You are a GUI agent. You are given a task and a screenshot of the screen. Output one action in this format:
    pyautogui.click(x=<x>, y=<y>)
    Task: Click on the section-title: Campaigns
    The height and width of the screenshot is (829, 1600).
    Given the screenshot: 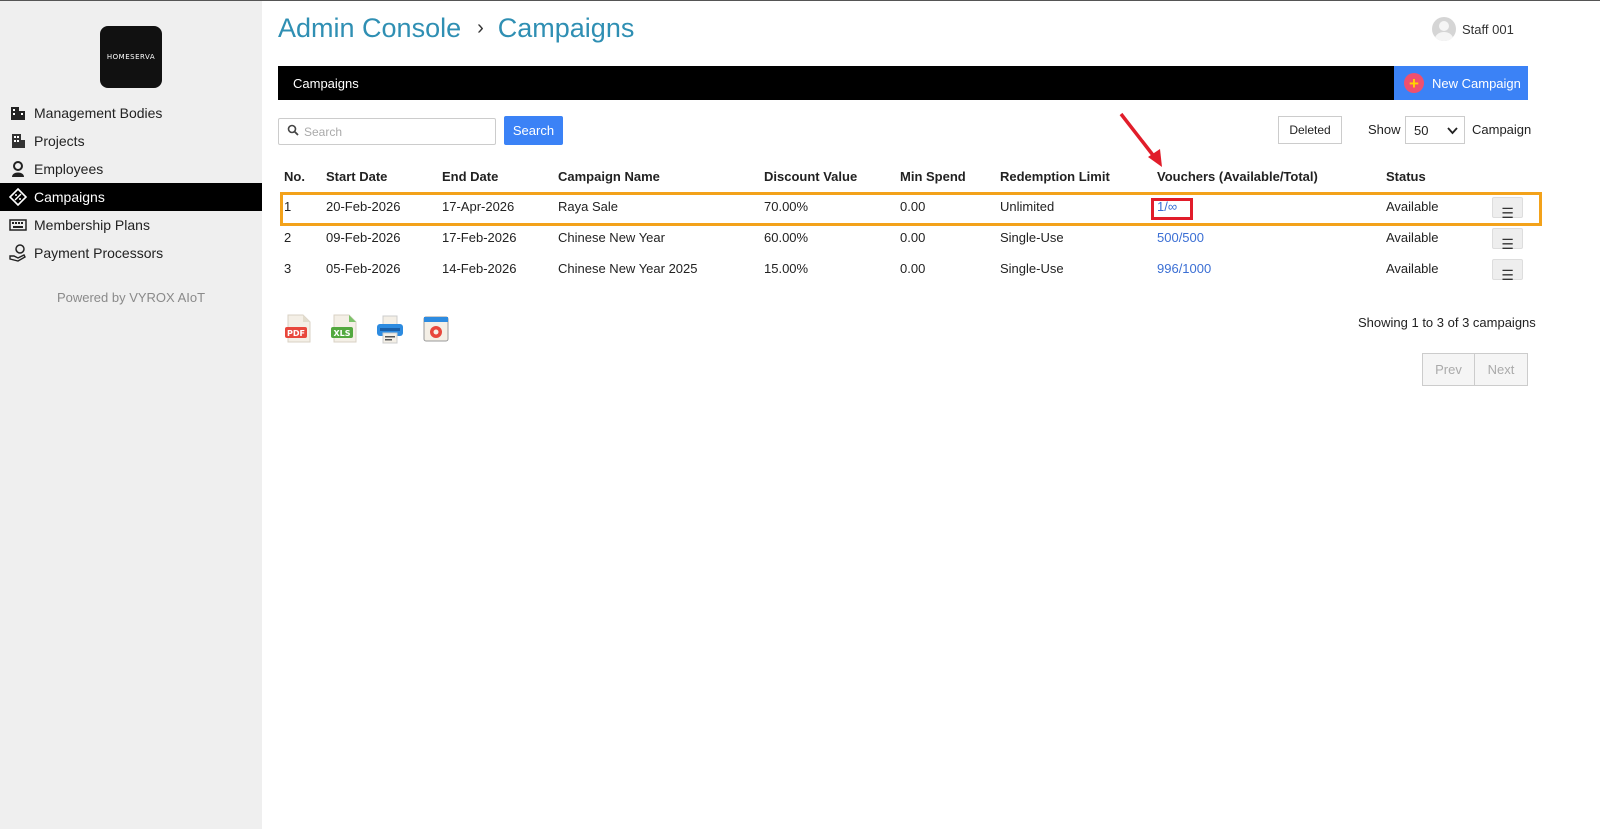 What is the action you would take?
    pyautogui.click(x=326, y=83)
    